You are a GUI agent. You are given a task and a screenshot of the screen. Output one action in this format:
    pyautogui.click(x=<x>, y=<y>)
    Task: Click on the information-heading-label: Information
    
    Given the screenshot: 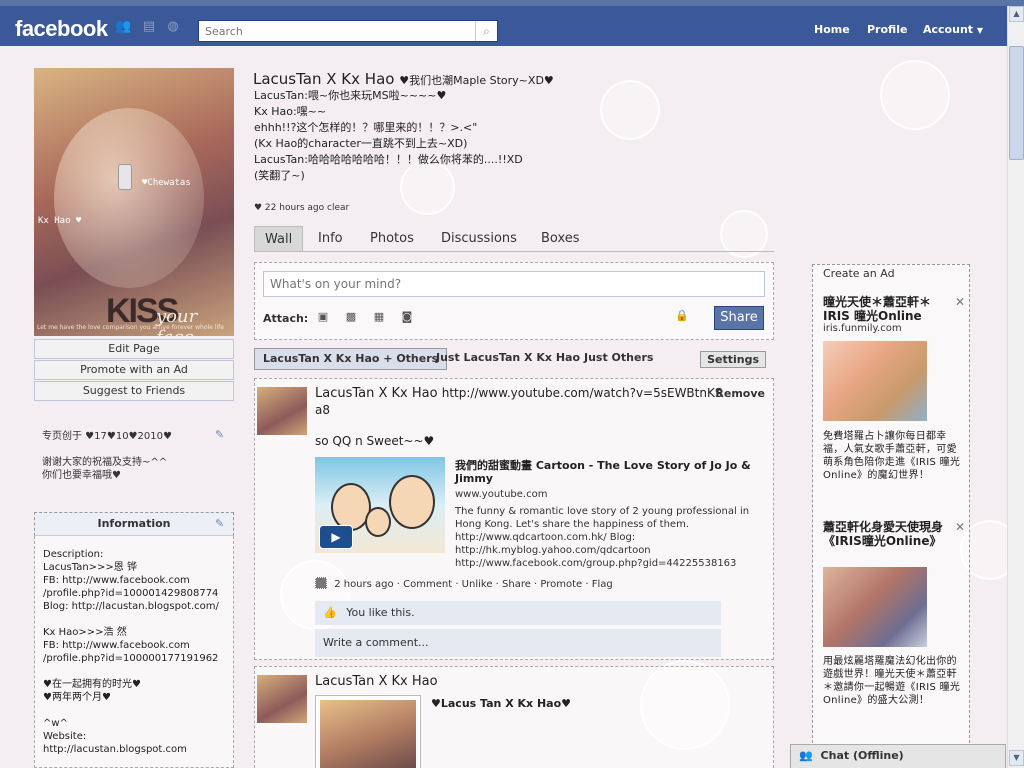 What is the action you would take?
    pyautogui.click(x=134, y=523)
    